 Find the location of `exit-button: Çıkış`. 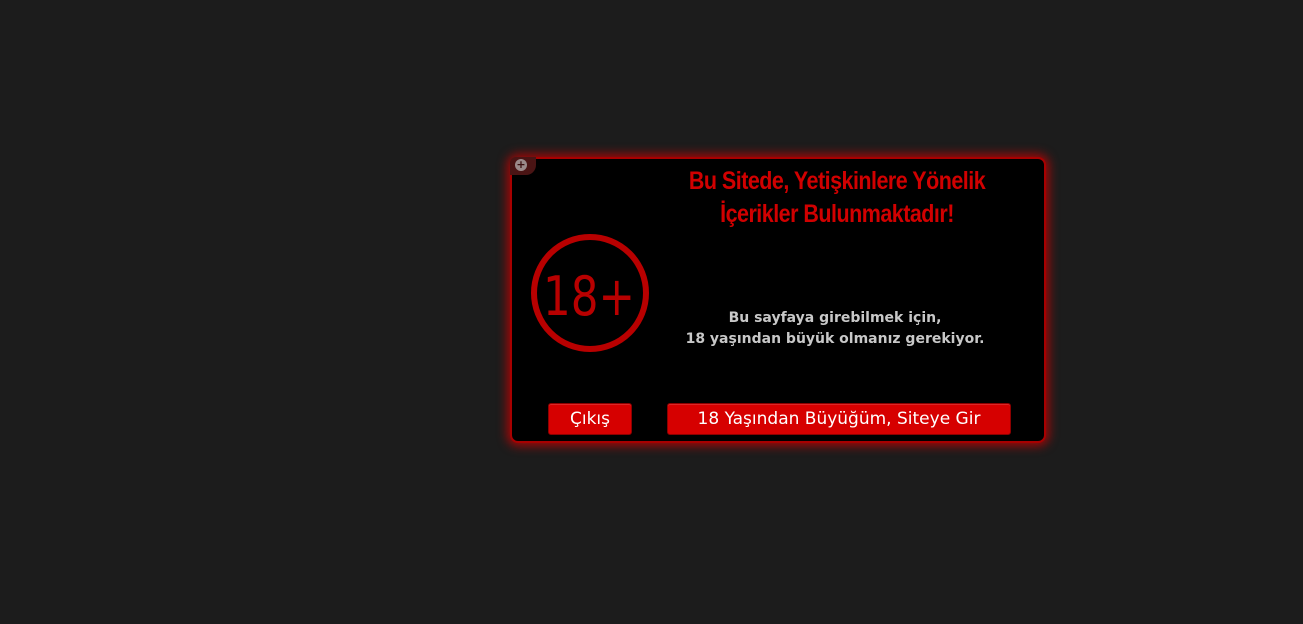

exit-button: Çıkış is located at coordinates (590, 419).